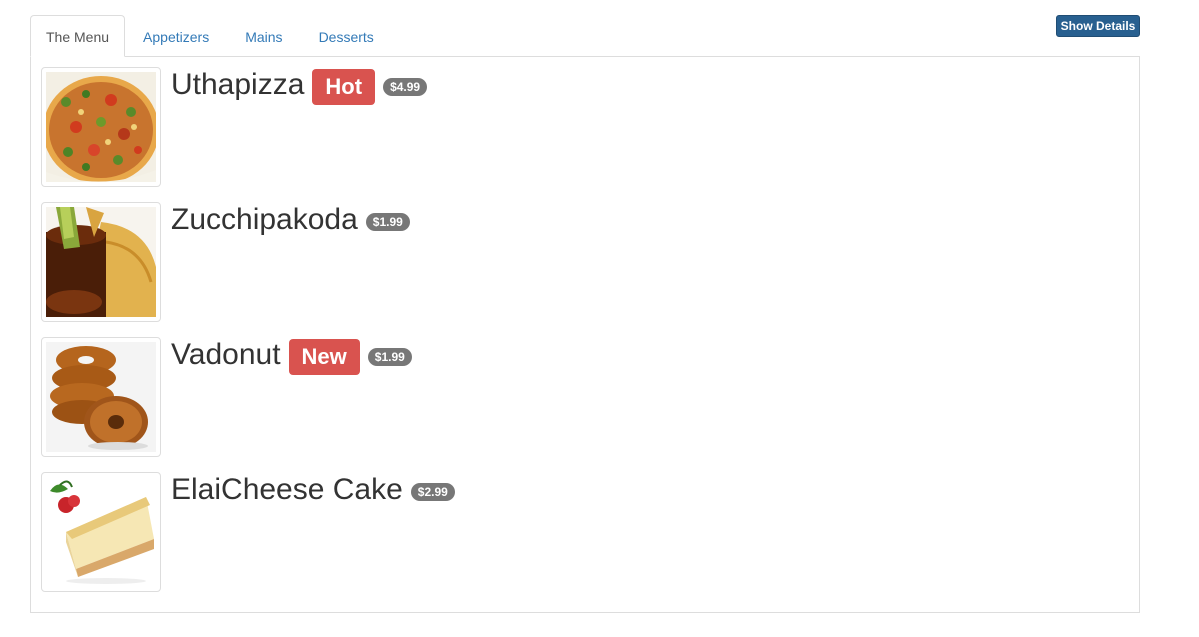 The width and height of the screenshot is (1199, 637). What do you see at coordinates (405, 87) in the screenshot?
I see `price-badge: $4.99` at bounding box center [405, 87].